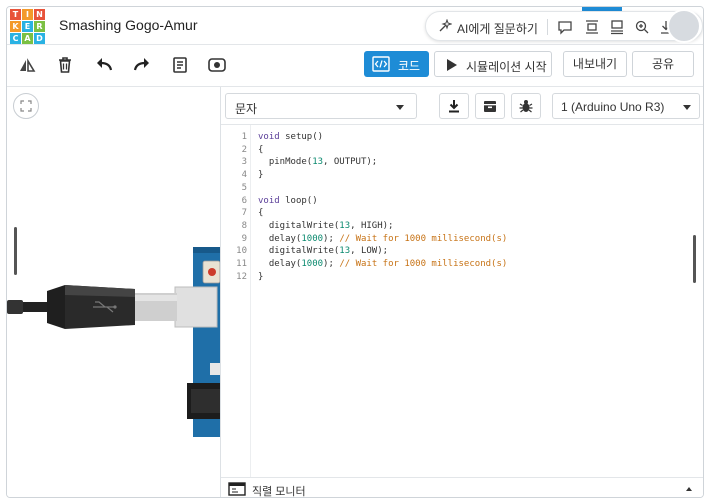  I want to click on code-line: void setup(), so click(290, 137).